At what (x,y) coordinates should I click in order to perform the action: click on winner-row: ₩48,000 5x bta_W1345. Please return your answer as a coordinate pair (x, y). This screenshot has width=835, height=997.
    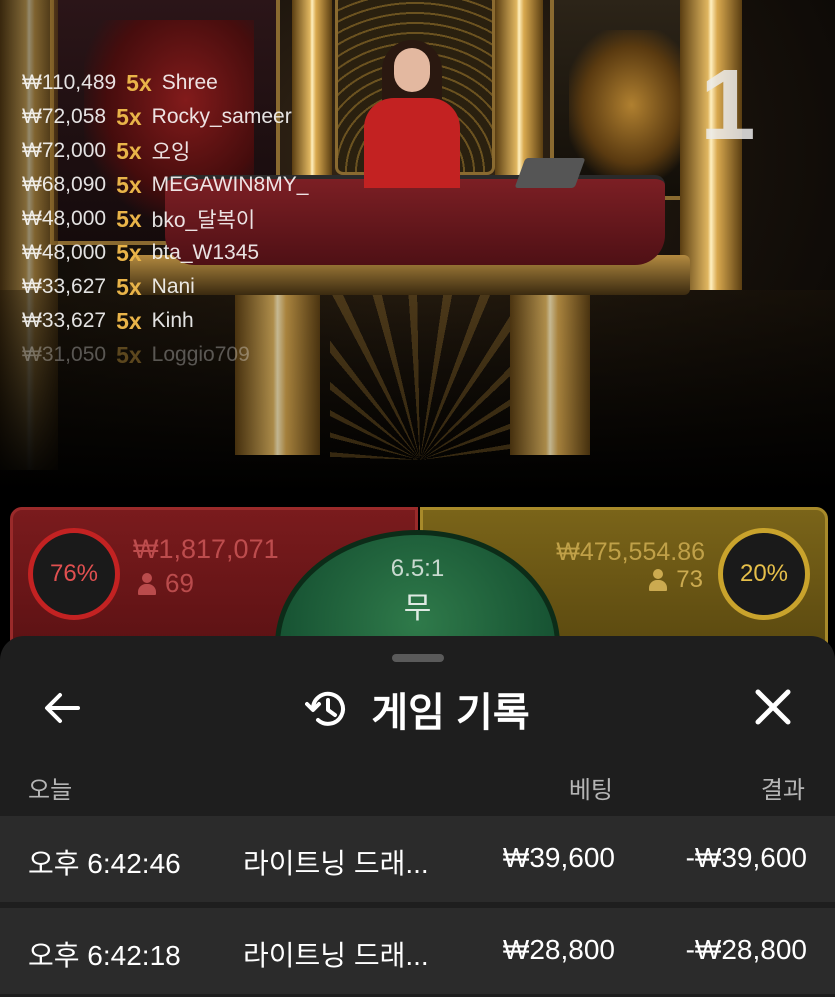
    Looking at the image, I should click on (141, 252).